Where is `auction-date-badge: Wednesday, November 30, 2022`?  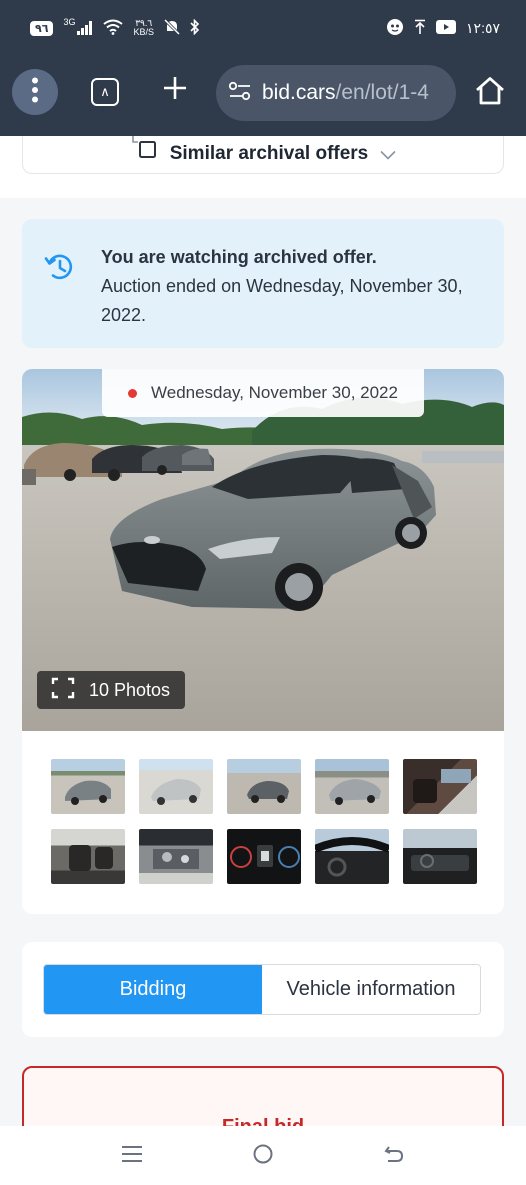
auction-date-badge: Wednesday, November 30, 2022 is located at coordinates (263, 393).